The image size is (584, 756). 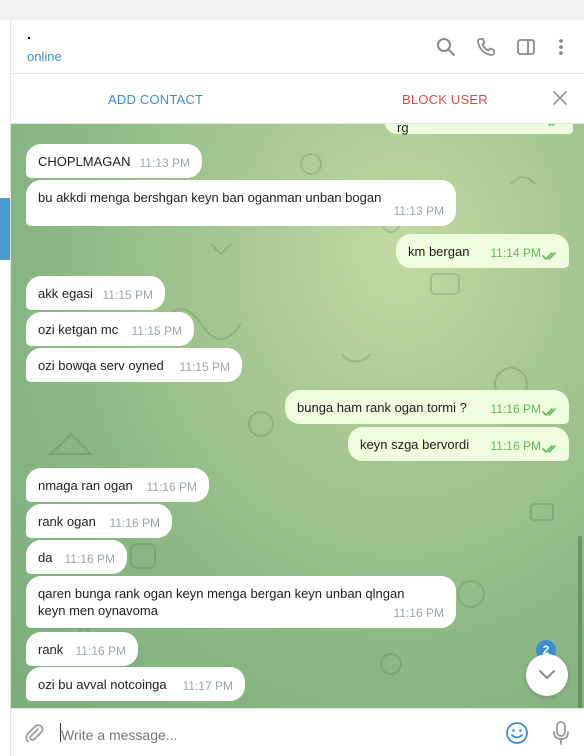 I want to click on incoming-message: rank 11:16 PM, so click(x=82, y=649).